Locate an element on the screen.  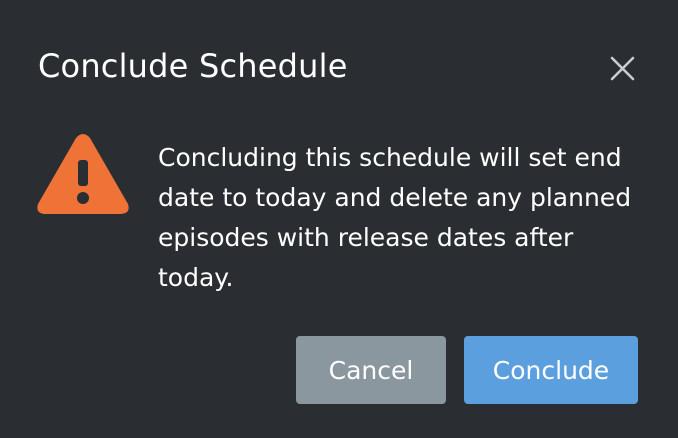
warning-triangle-icon is located at coordinates (83, 174).